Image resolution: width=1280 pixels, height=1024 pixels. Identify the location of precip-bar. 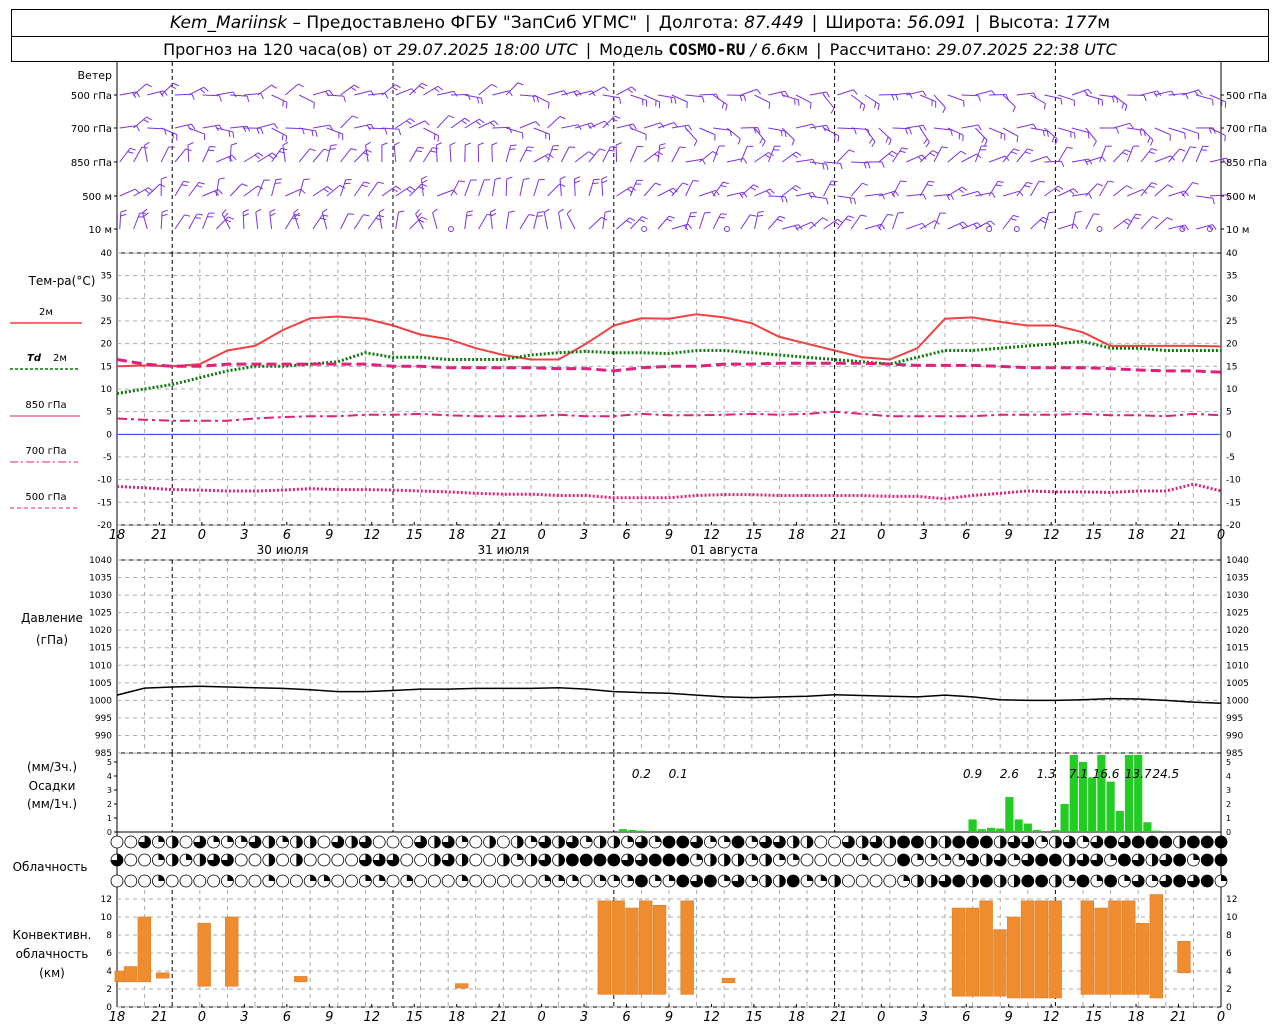
(1037, 830).